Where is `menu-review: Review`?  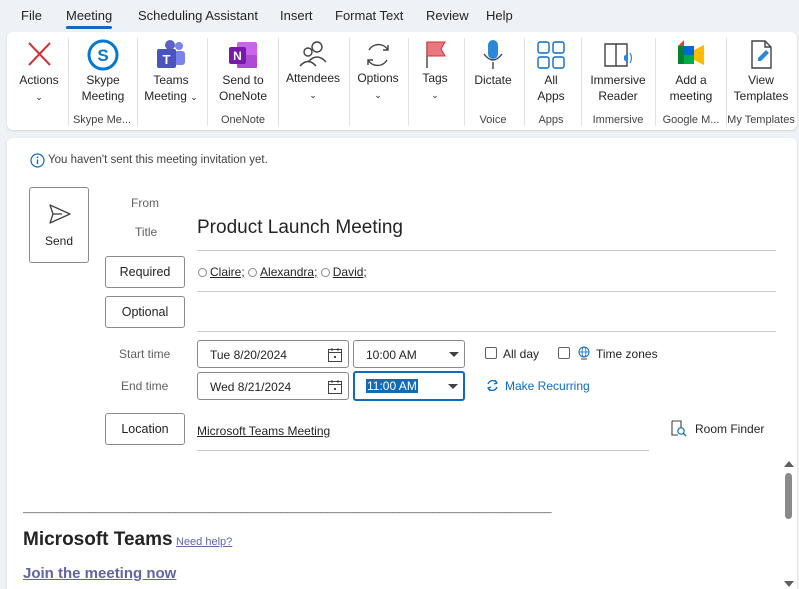 menu-review: Review is located at coordinates (447, 15).